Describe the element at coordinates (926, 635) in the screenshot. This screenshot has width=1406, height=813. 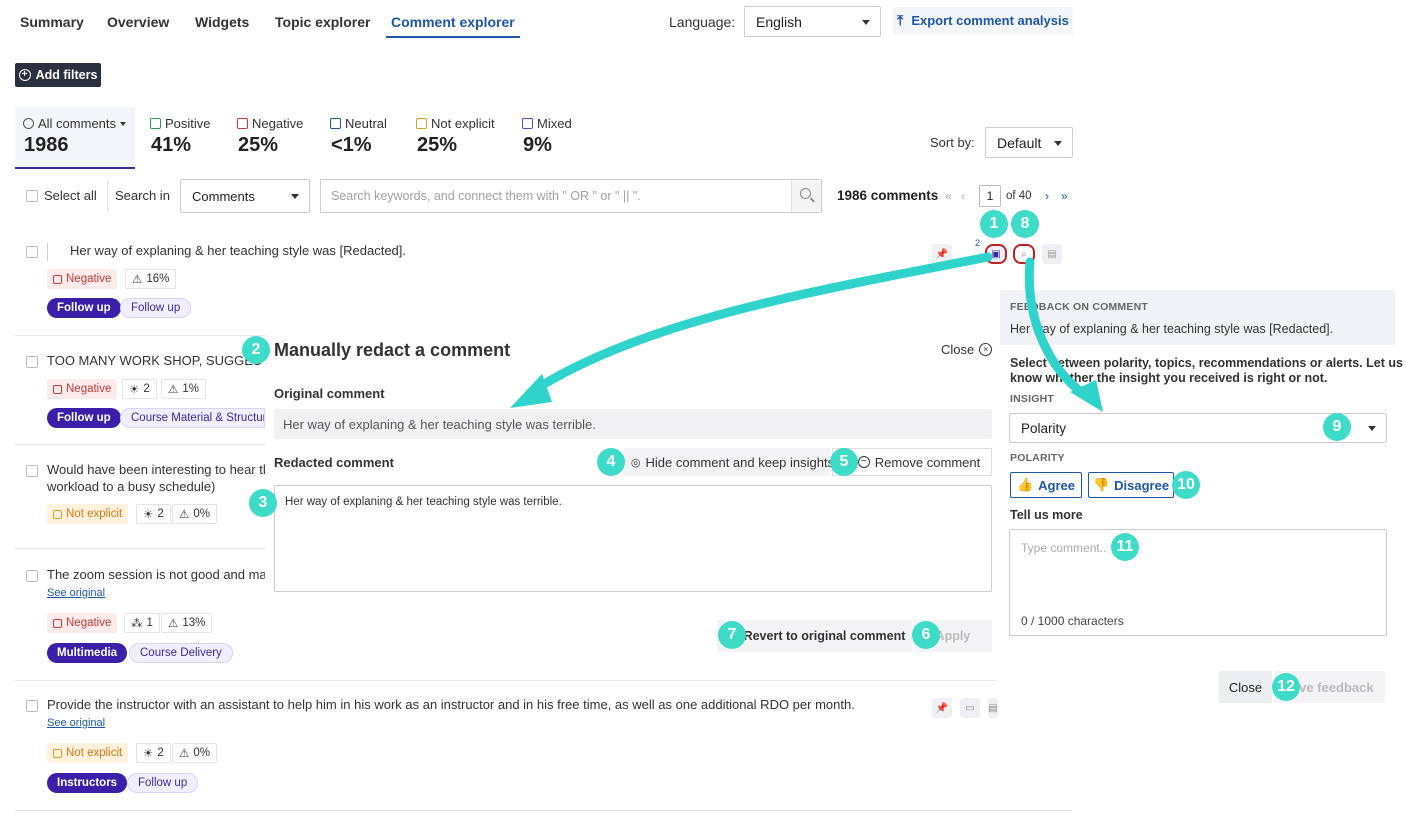
I see `step-badge-6: 6` at that location.